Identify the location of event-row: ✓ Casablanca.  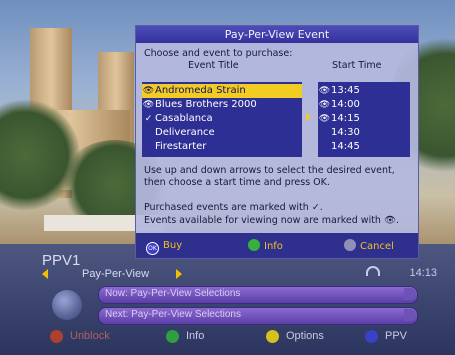
(222, 119).